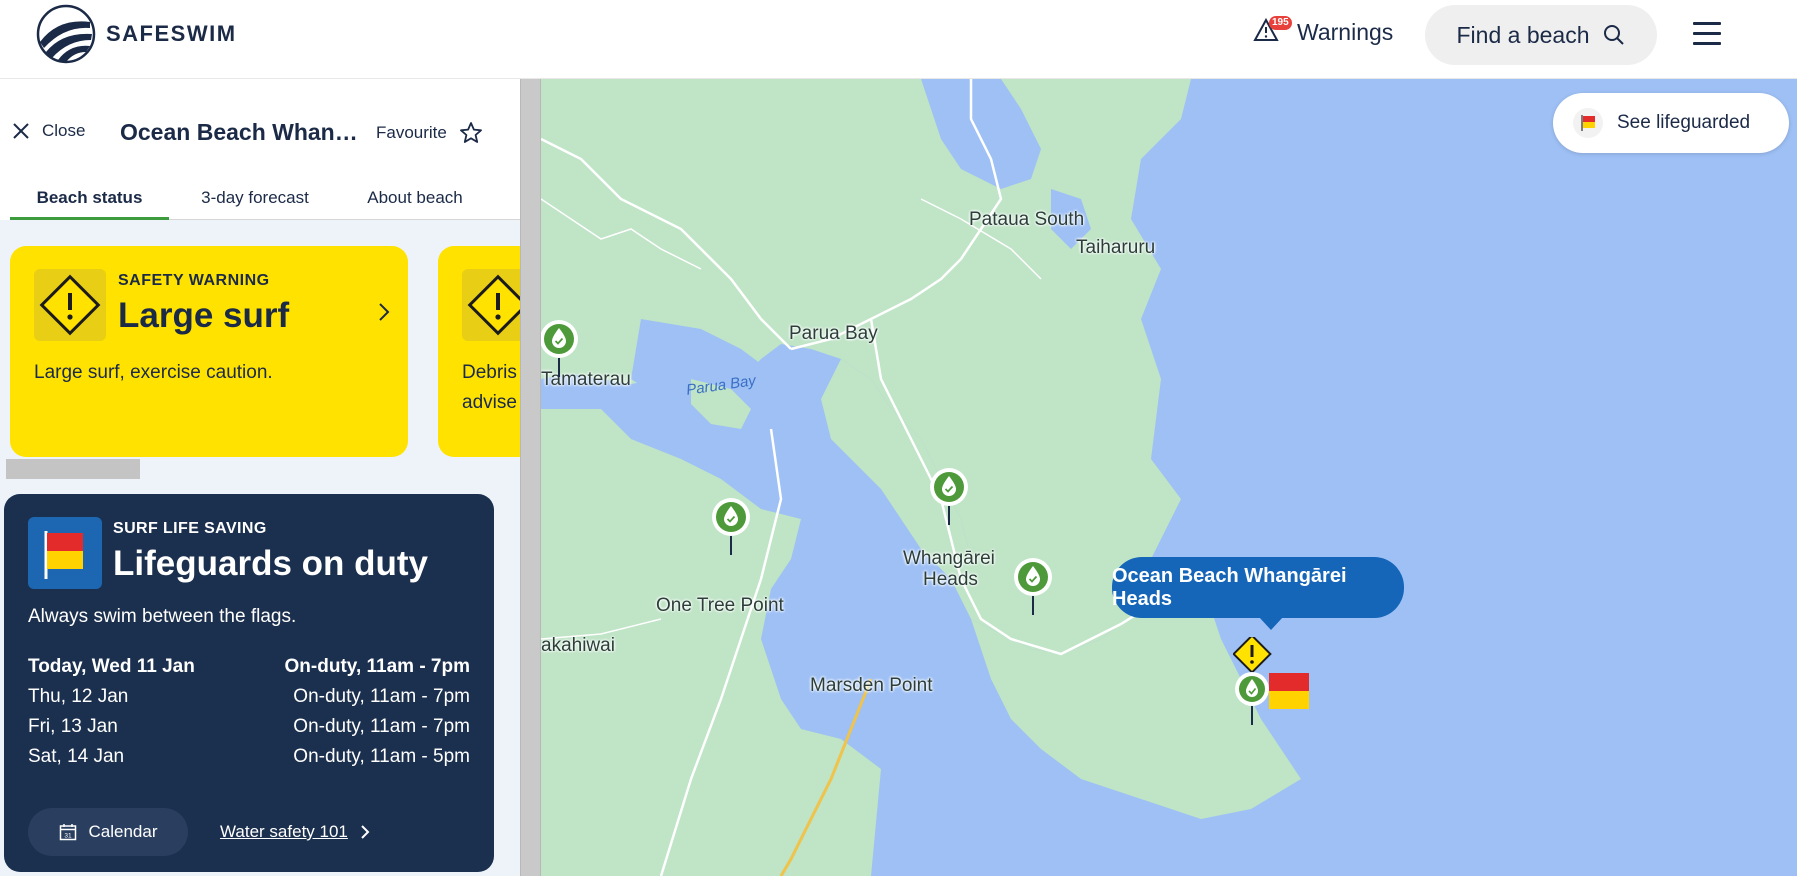 The height and width of the screenshot is (876, 1797). I want to click on schedule-status: On-duty, 11am - 5pm, so click(381, 756).